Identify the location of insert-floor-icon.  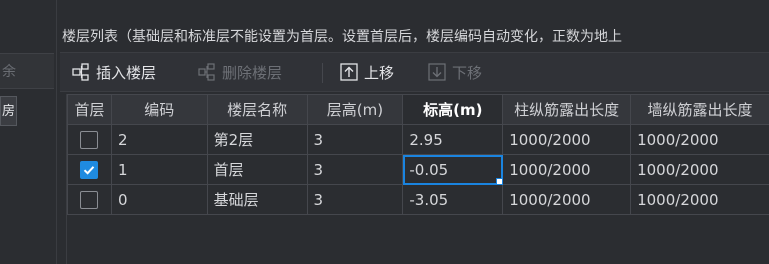
(81, 72).